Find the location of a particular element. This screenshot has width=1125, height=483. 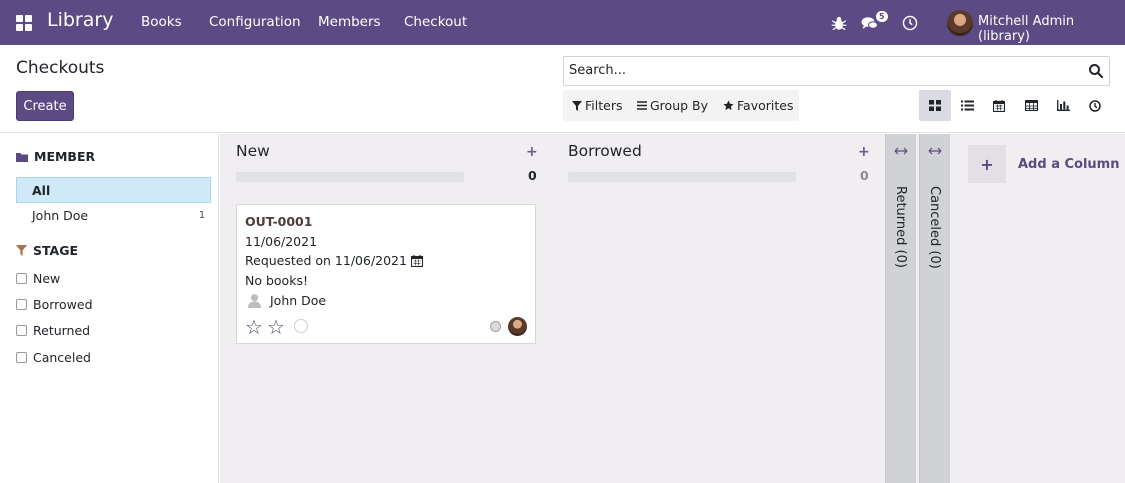

messages-badge: 5 is located at coordinates (882, 16).